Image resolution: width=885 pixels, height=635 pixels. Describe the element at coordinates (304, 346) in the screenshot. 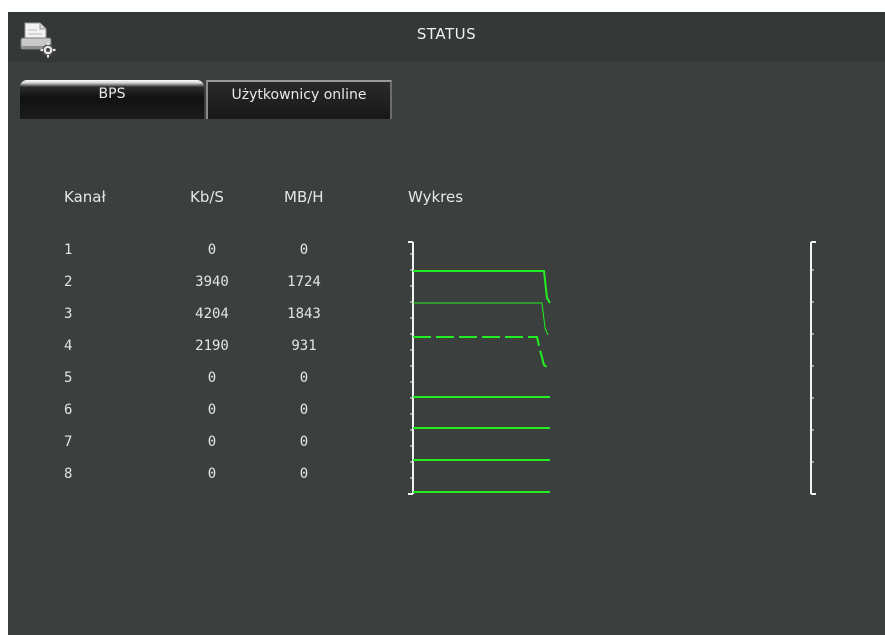

I see `mbh-cell: 931` at that location.